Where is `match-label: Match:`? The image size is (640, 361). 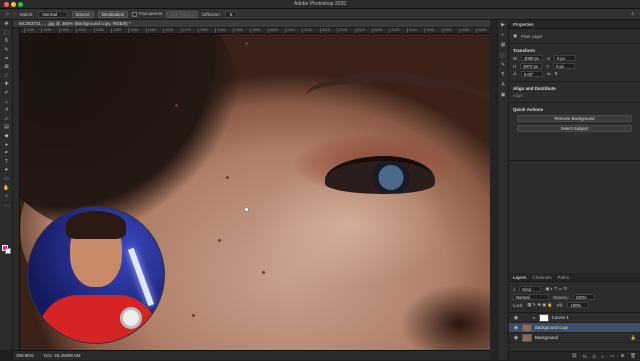 match-label: Match: is located at coordinates (27, 14).